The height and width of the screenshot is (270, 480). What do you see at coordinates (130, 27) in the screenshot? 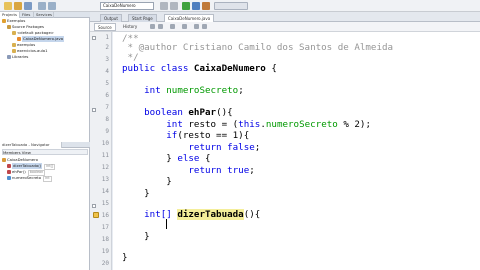
I see `tab-history: History` at bounding box center [130, 27].